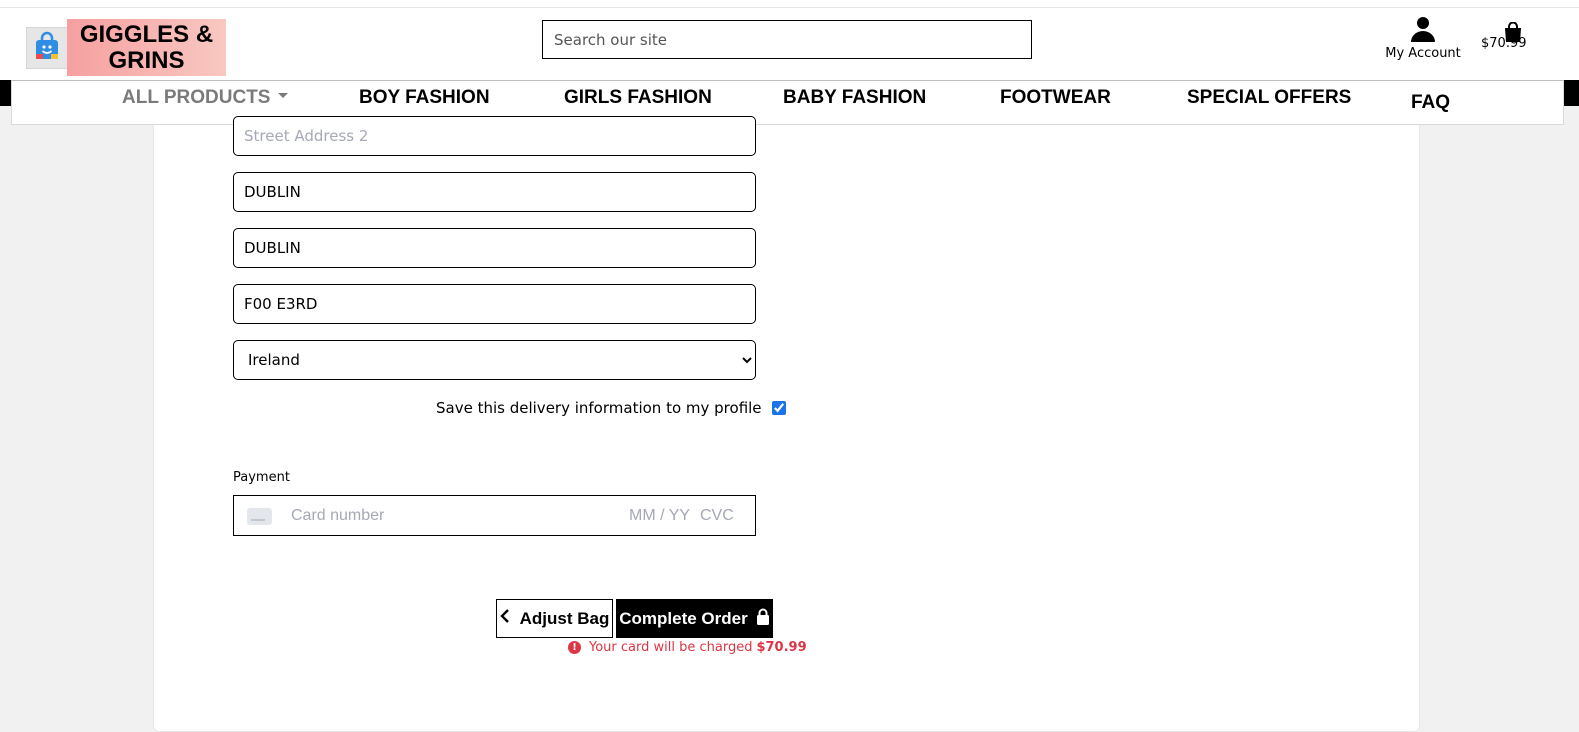 This screenshot has width=1579, height=732. Describe the element at coordinates (638, 98) in the screenshot. I see `nav-girls-fashion: GIRLS FASHION` at that location.